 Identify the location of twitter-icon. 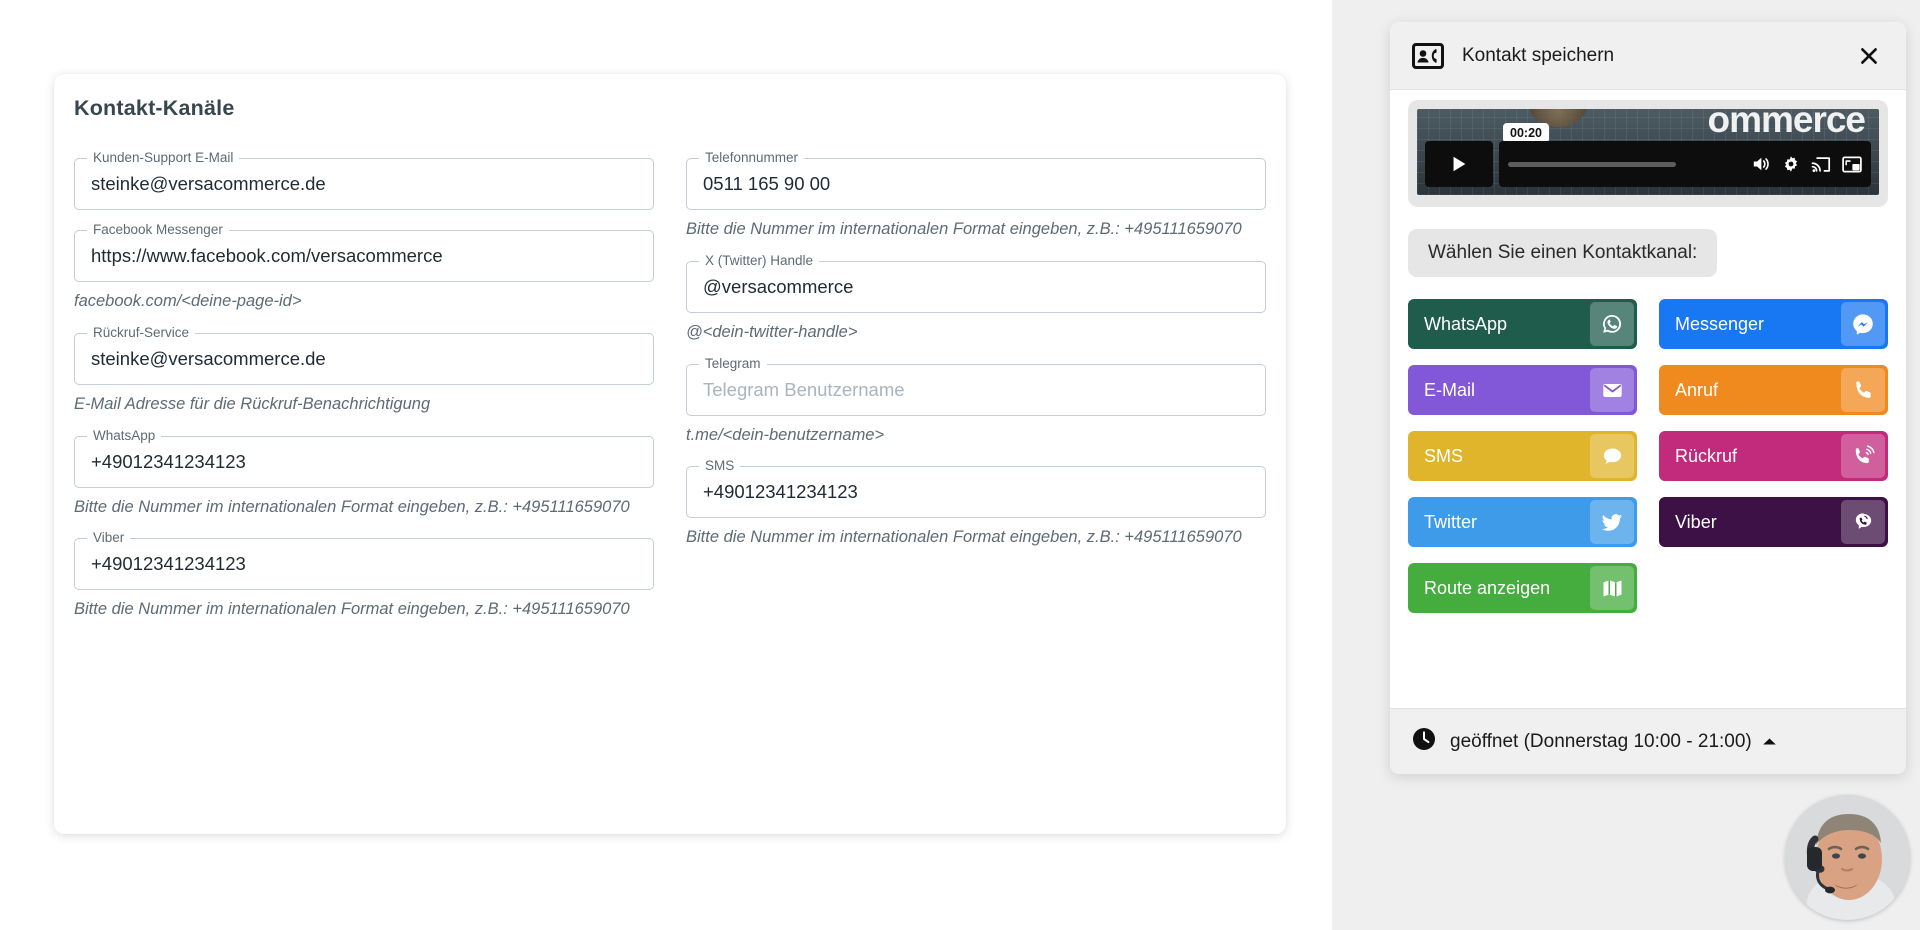
(1612, 522).